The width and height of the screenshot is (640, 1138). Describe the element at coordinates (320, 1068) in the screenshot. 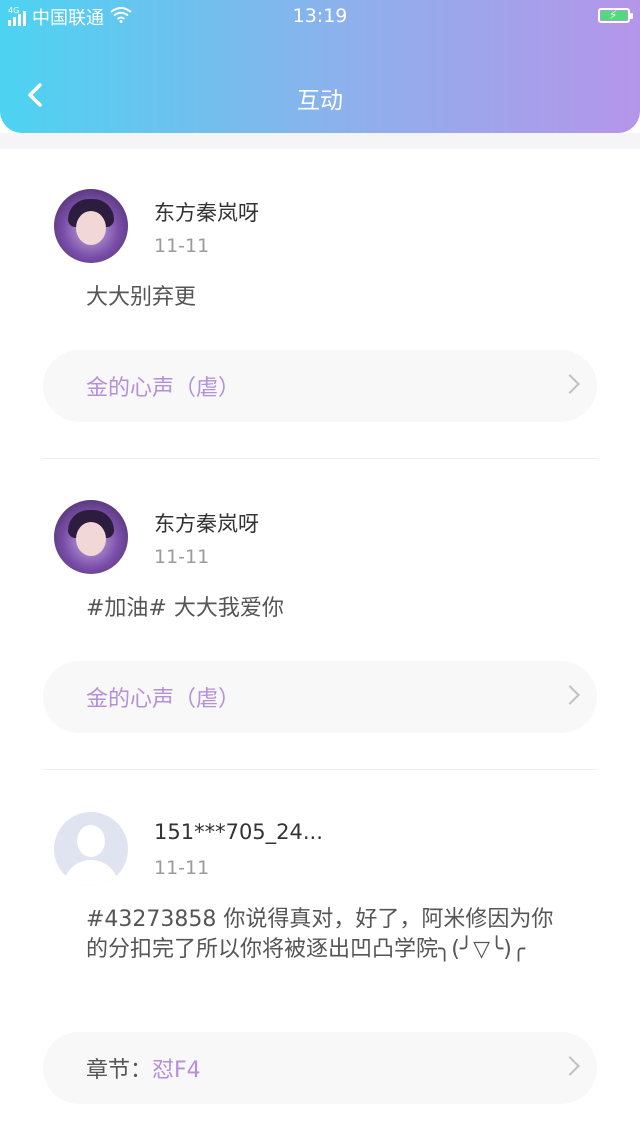

I see `chapter-link: 章节：怼F4` at that location.